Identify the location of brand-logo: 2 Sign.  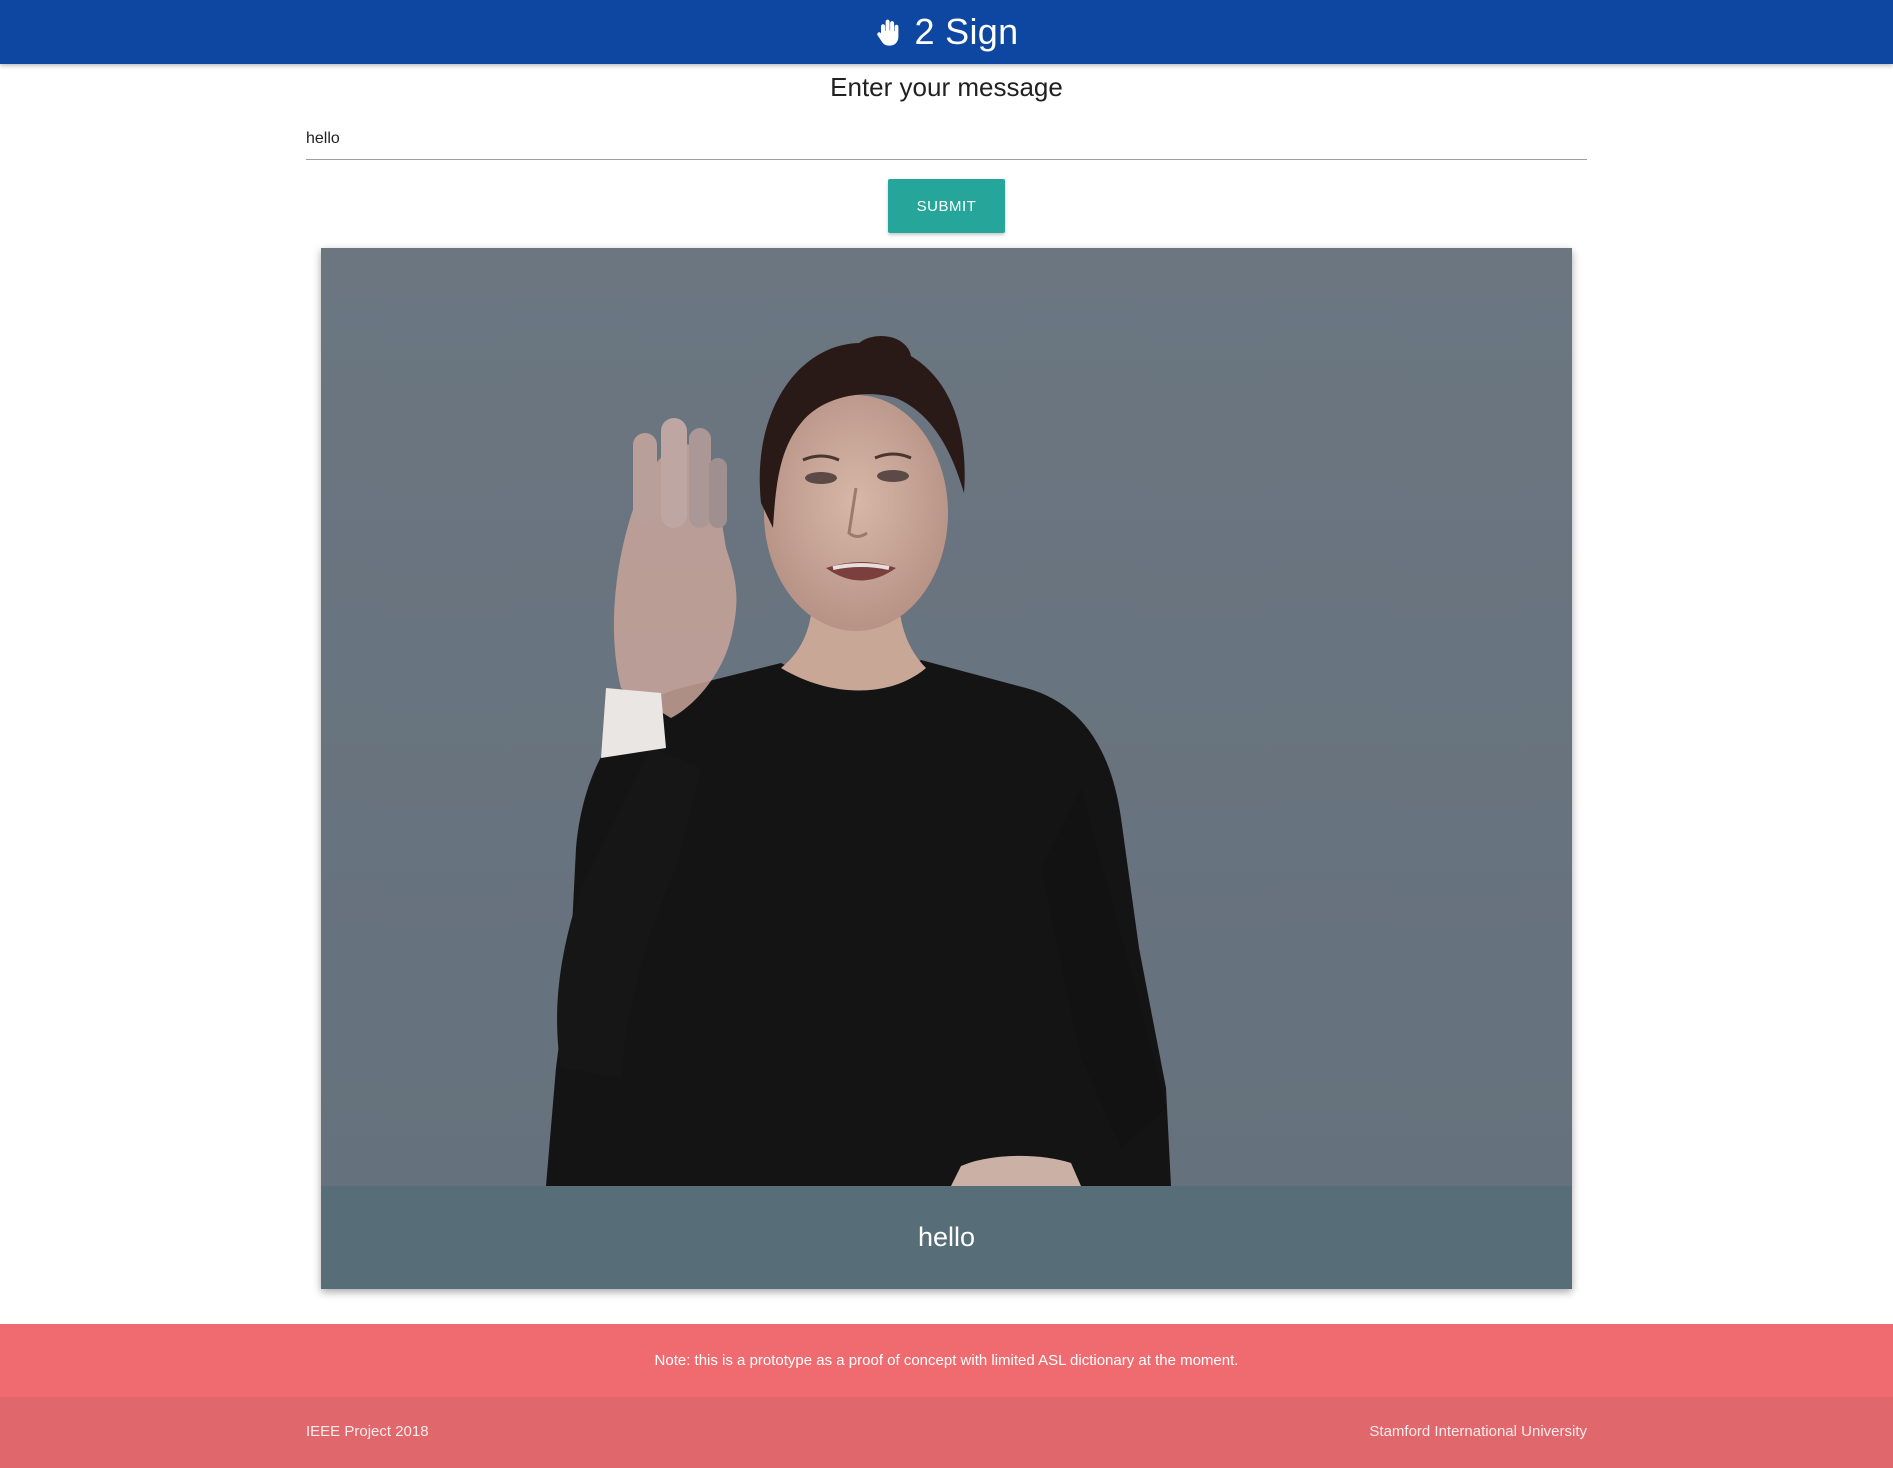
(947, 32).